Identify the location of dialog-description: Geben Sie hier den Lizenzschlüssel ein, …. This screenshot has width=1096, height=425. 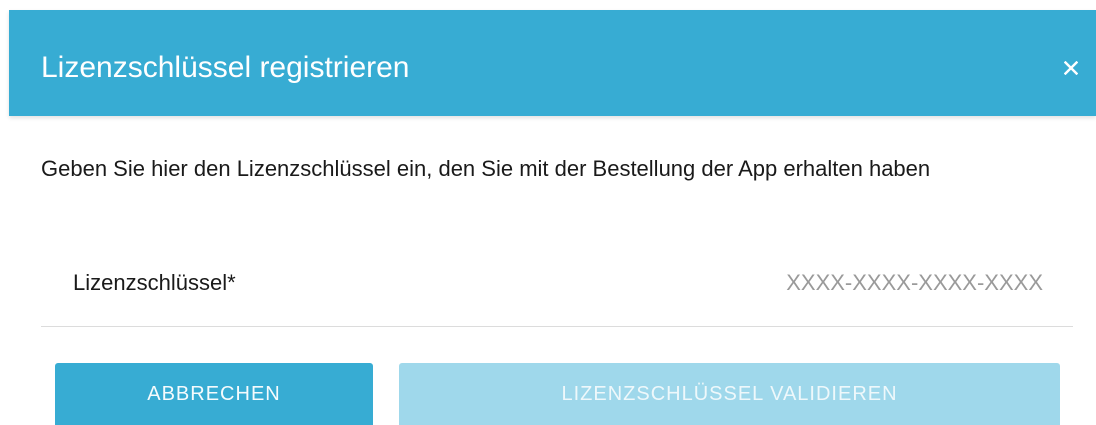
(486, 168).